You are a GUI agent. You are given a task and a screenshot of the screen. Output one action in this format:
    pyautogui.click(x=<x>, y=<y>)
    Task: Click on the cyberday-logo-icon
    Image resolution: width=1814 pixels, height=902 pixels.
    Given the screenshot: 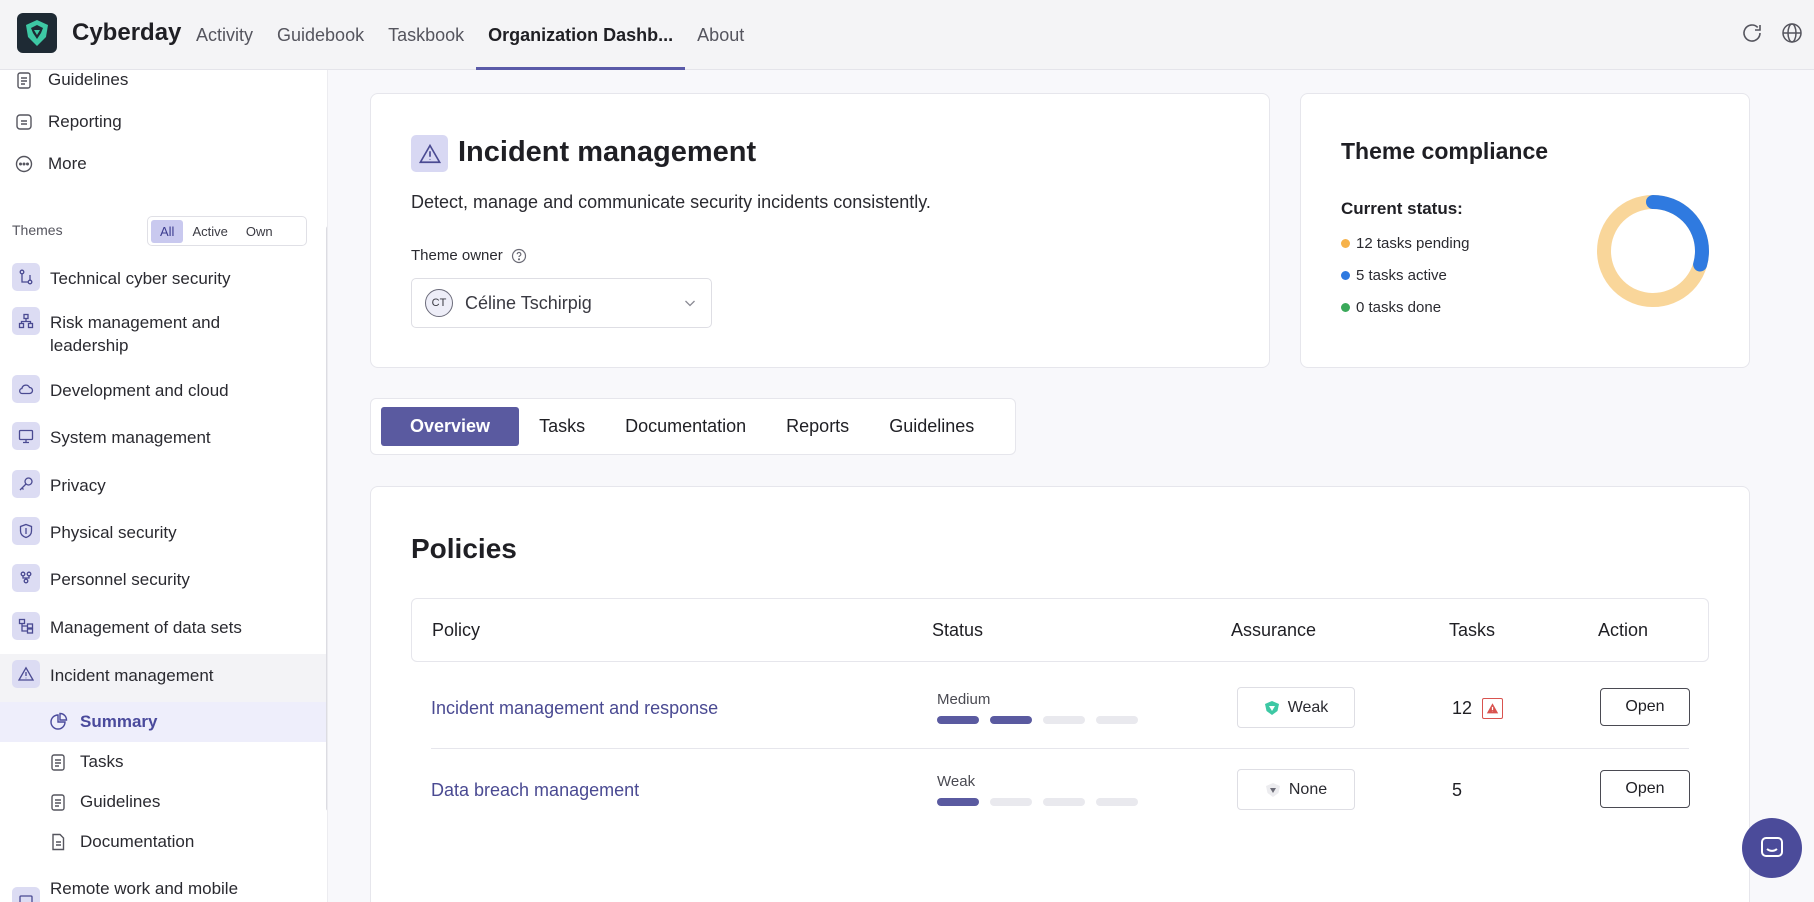 What is the action you would take?
    pyautogui.click(x=37, y=33)
    